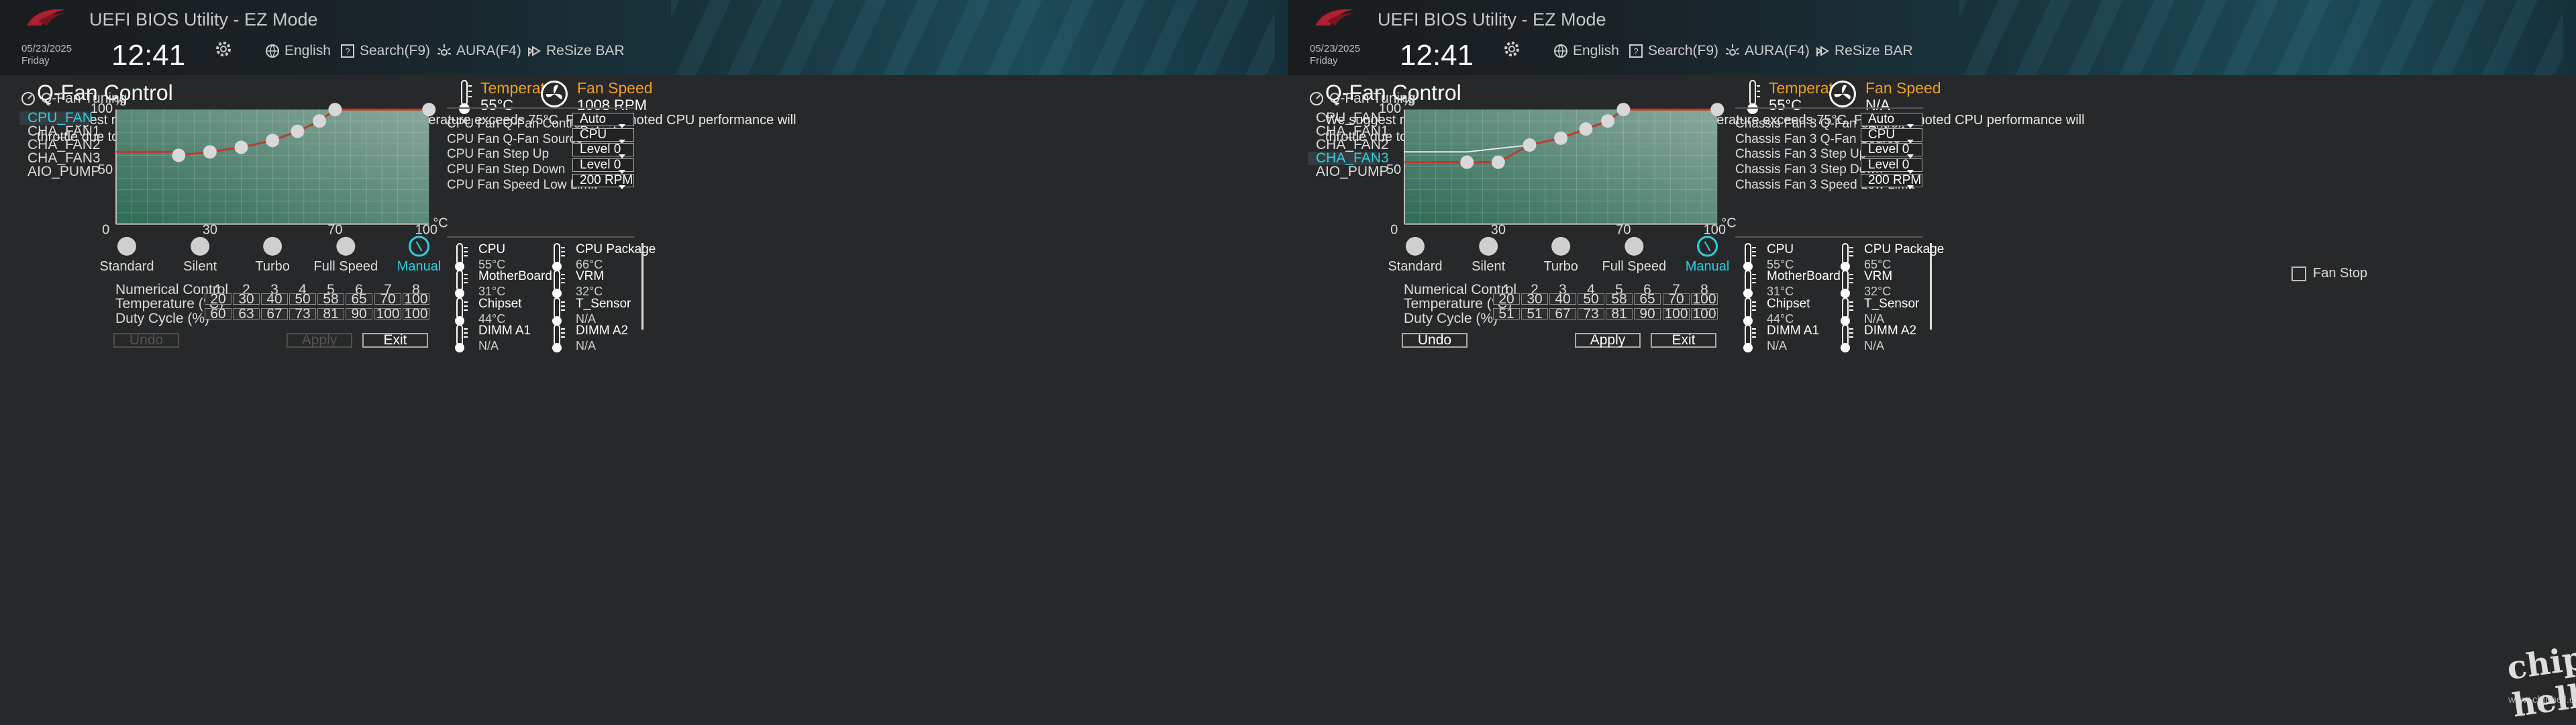 Image resolution: width=2576 pixels, height=725 pixels. Describe the element at coordinates (558, 284) in the screenshot. I see `thermometer-icon` at that location.